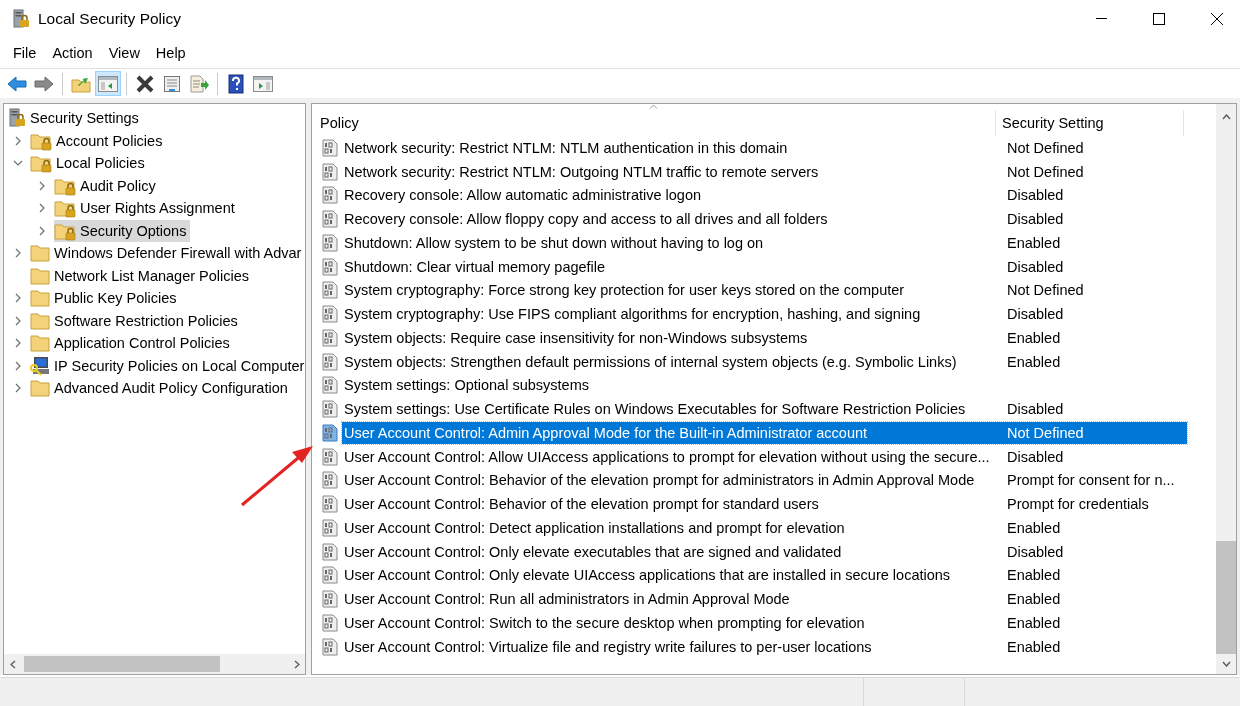  I want to click on policy-row: Network security: Restrict NTLM: Outgoing NTLM traffic to remote servers Not Defined, so click(764, 171).